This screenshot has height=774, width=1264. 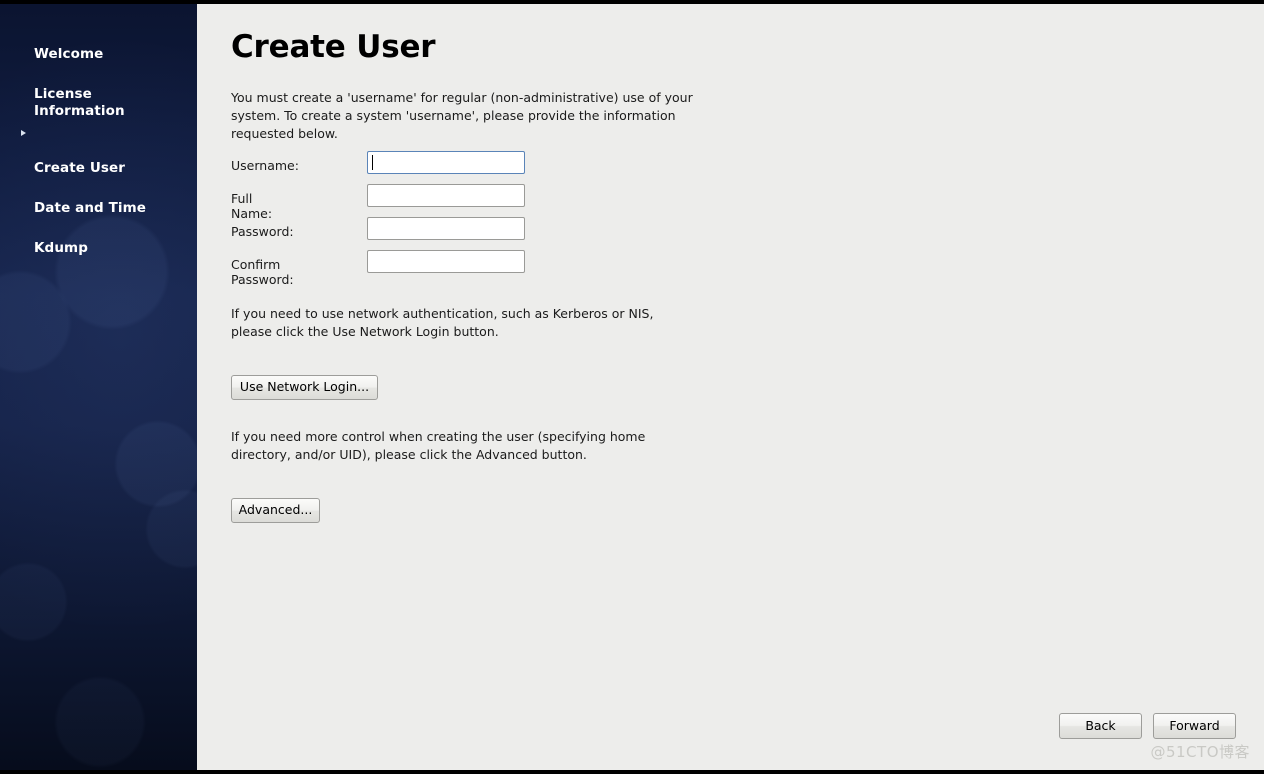 What do you see at coordinates (333, 47) in the screenshot?
I see `page-title: Create User` at bounding box center [333, 47].